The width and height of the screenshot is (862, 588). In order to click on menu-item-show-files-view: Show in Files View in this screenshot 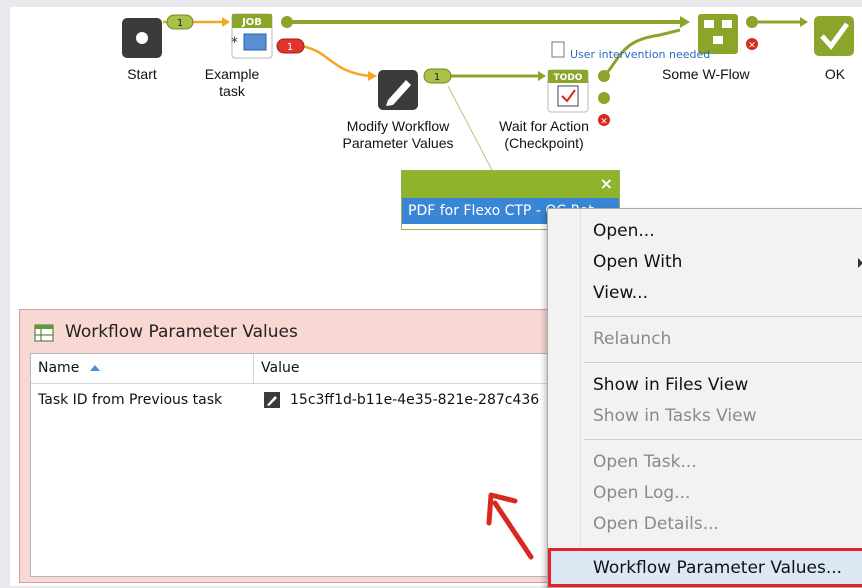, I will do `click(670, 385)`.